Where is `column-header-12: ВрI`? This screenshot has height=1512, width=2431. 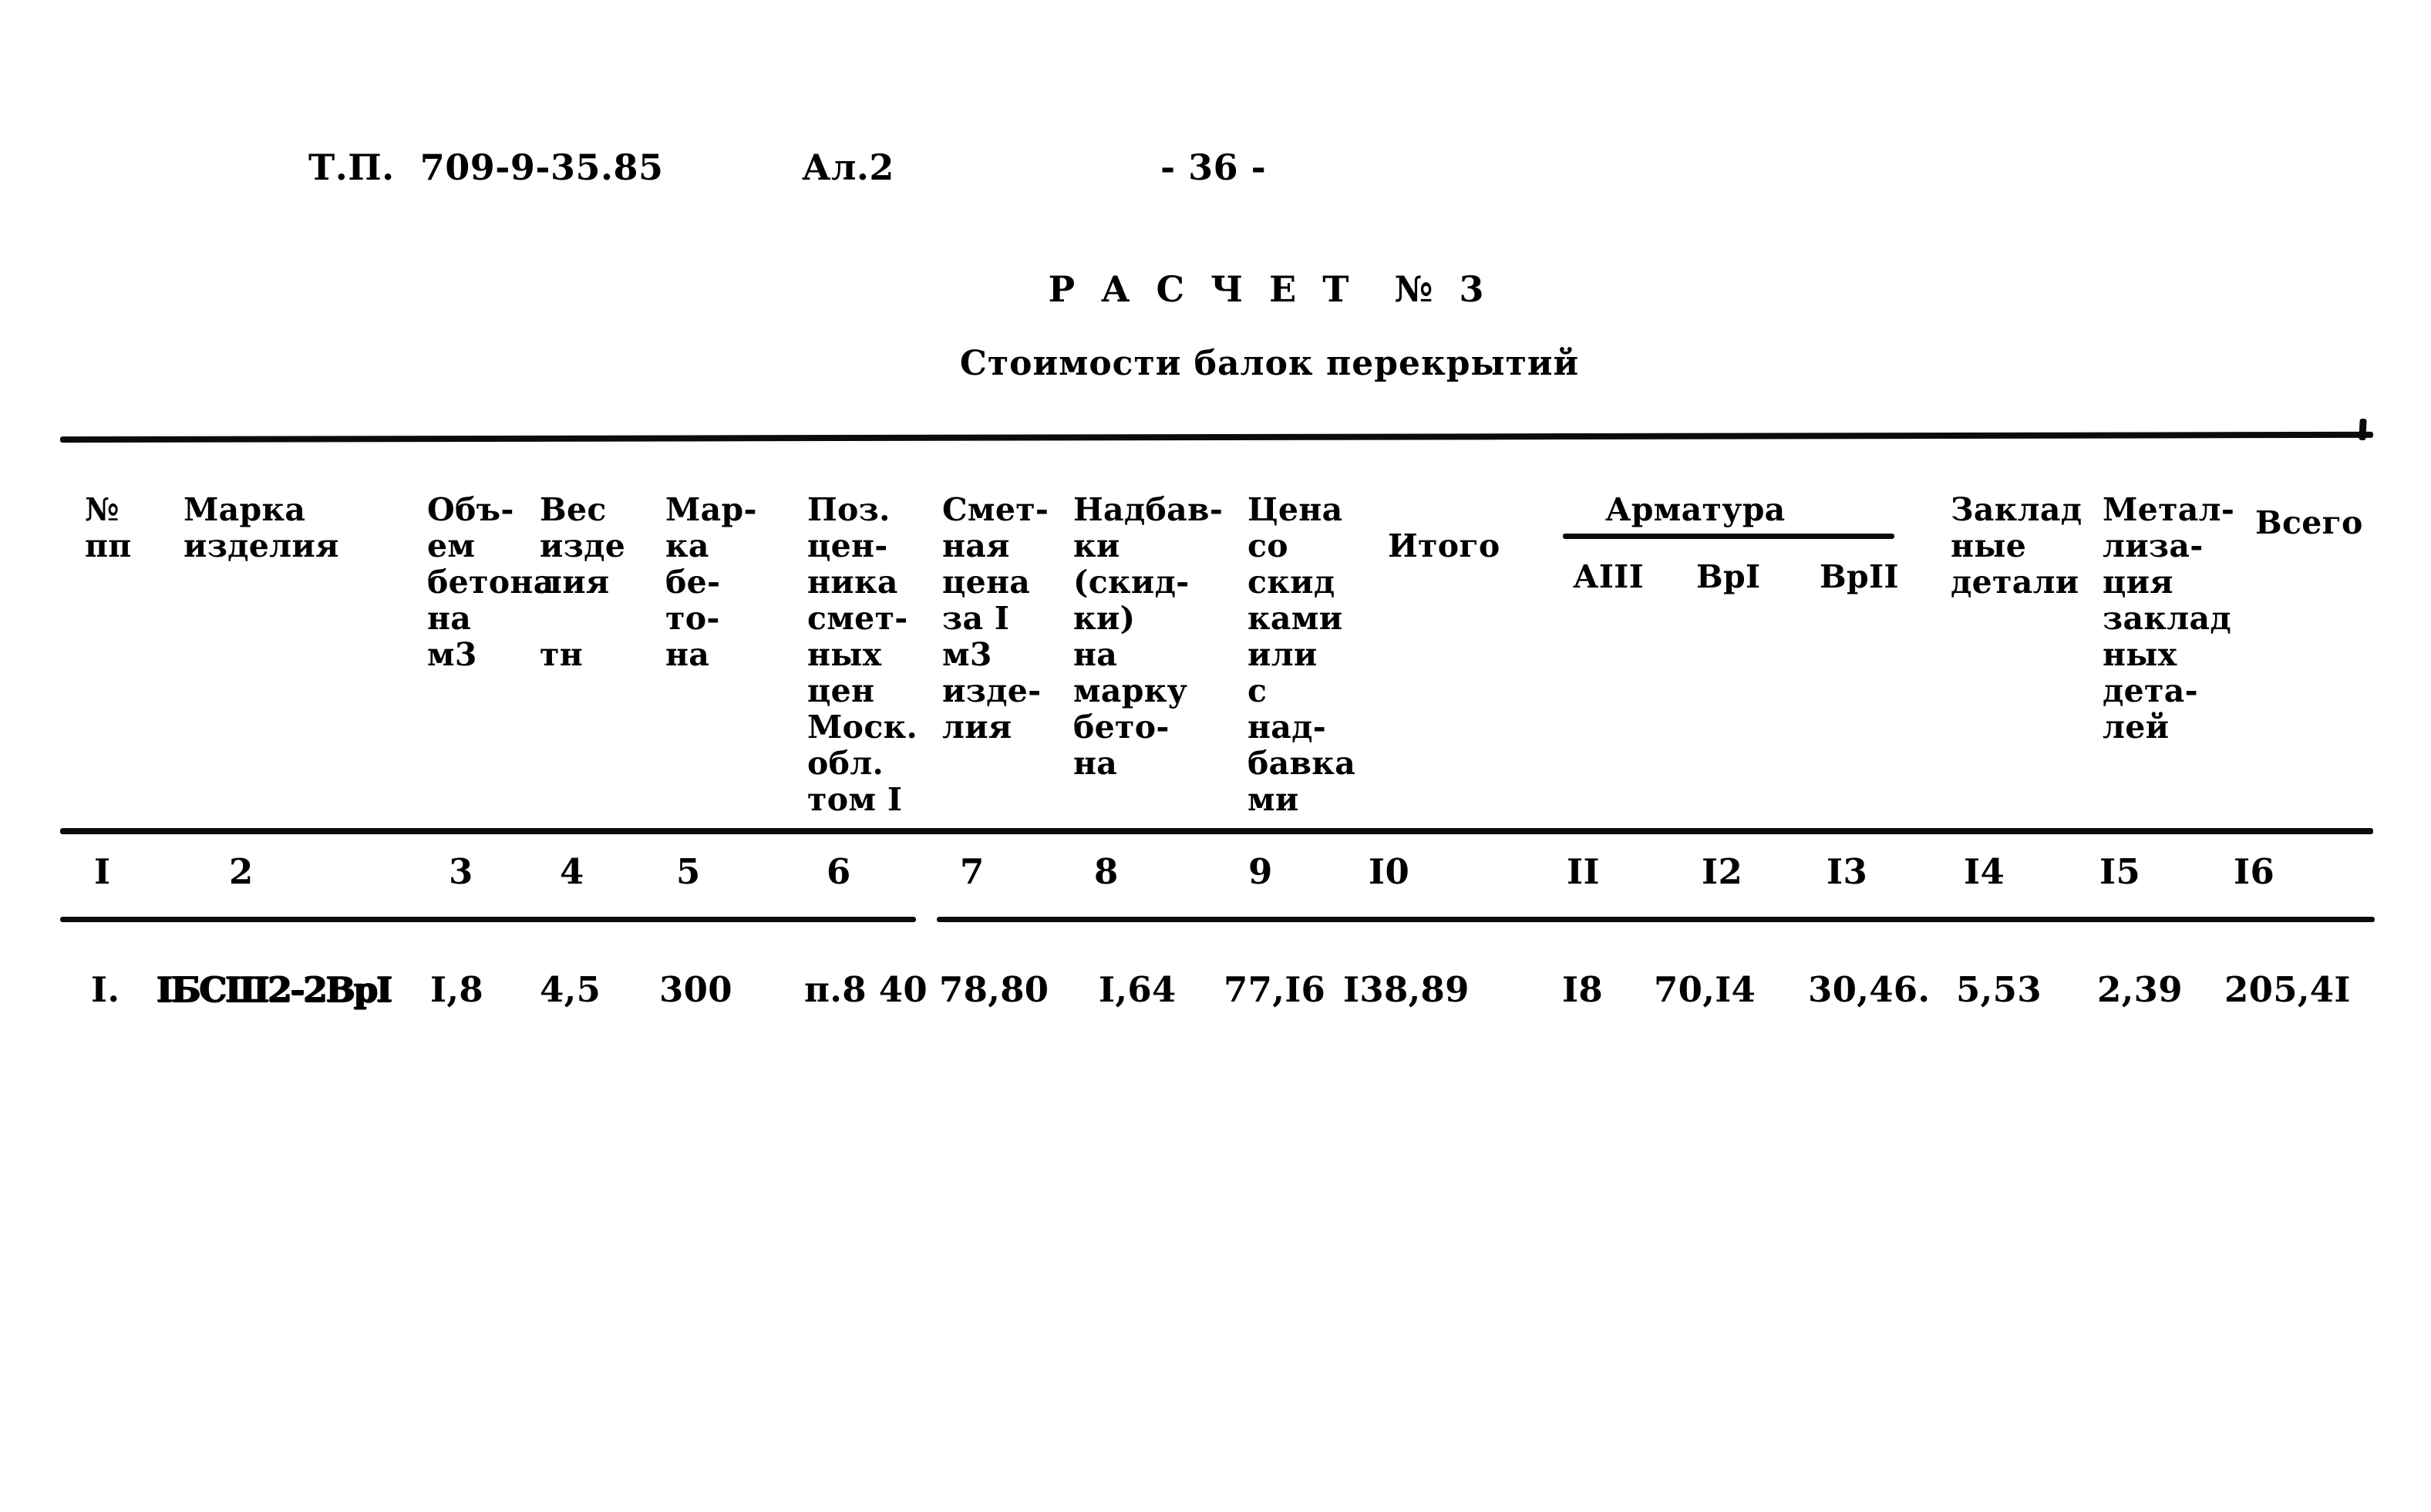
column-header-12: ВрI is located at coordinates (1728, 576).